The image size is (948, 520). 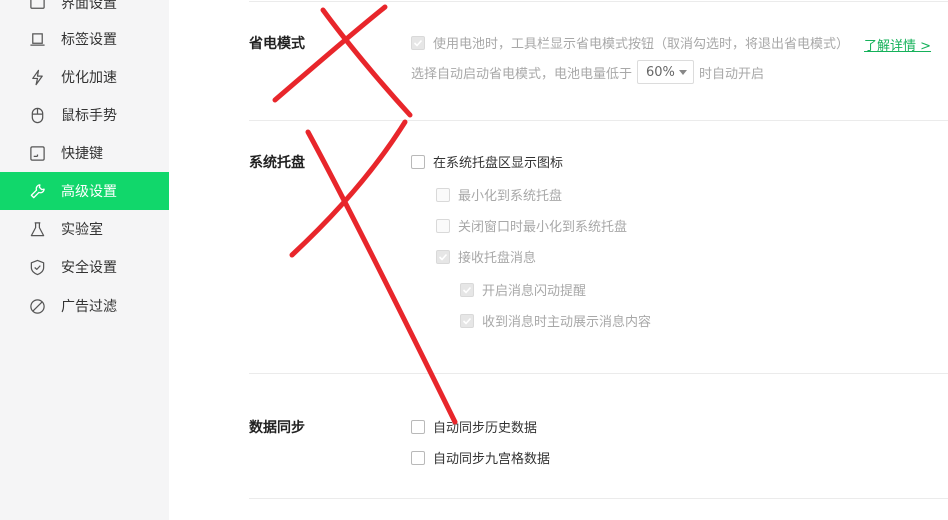 What do you see at coordinates (485, 428) in the screenshot?
I see `sync-history-label: 自动同步历史数据` at bounding box center [485, 428].